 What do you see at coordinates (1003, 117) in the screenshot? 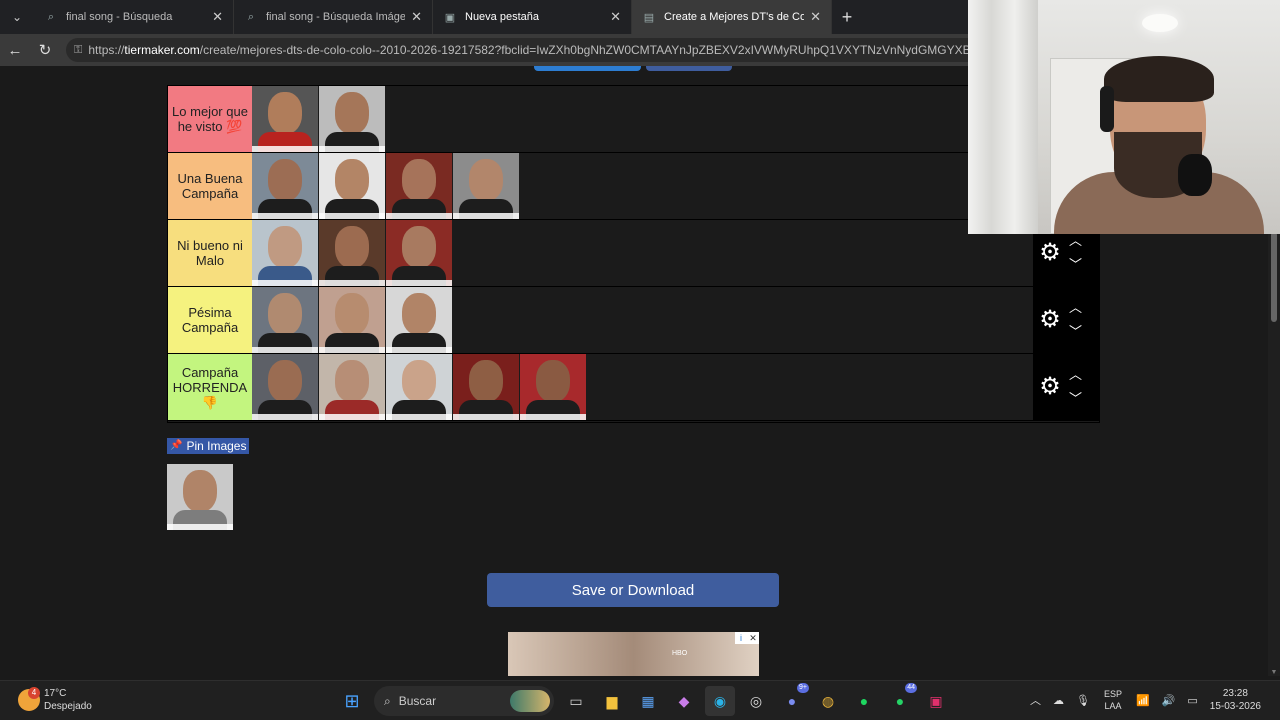
I see `curtain` at bounding box center [1003, 117].